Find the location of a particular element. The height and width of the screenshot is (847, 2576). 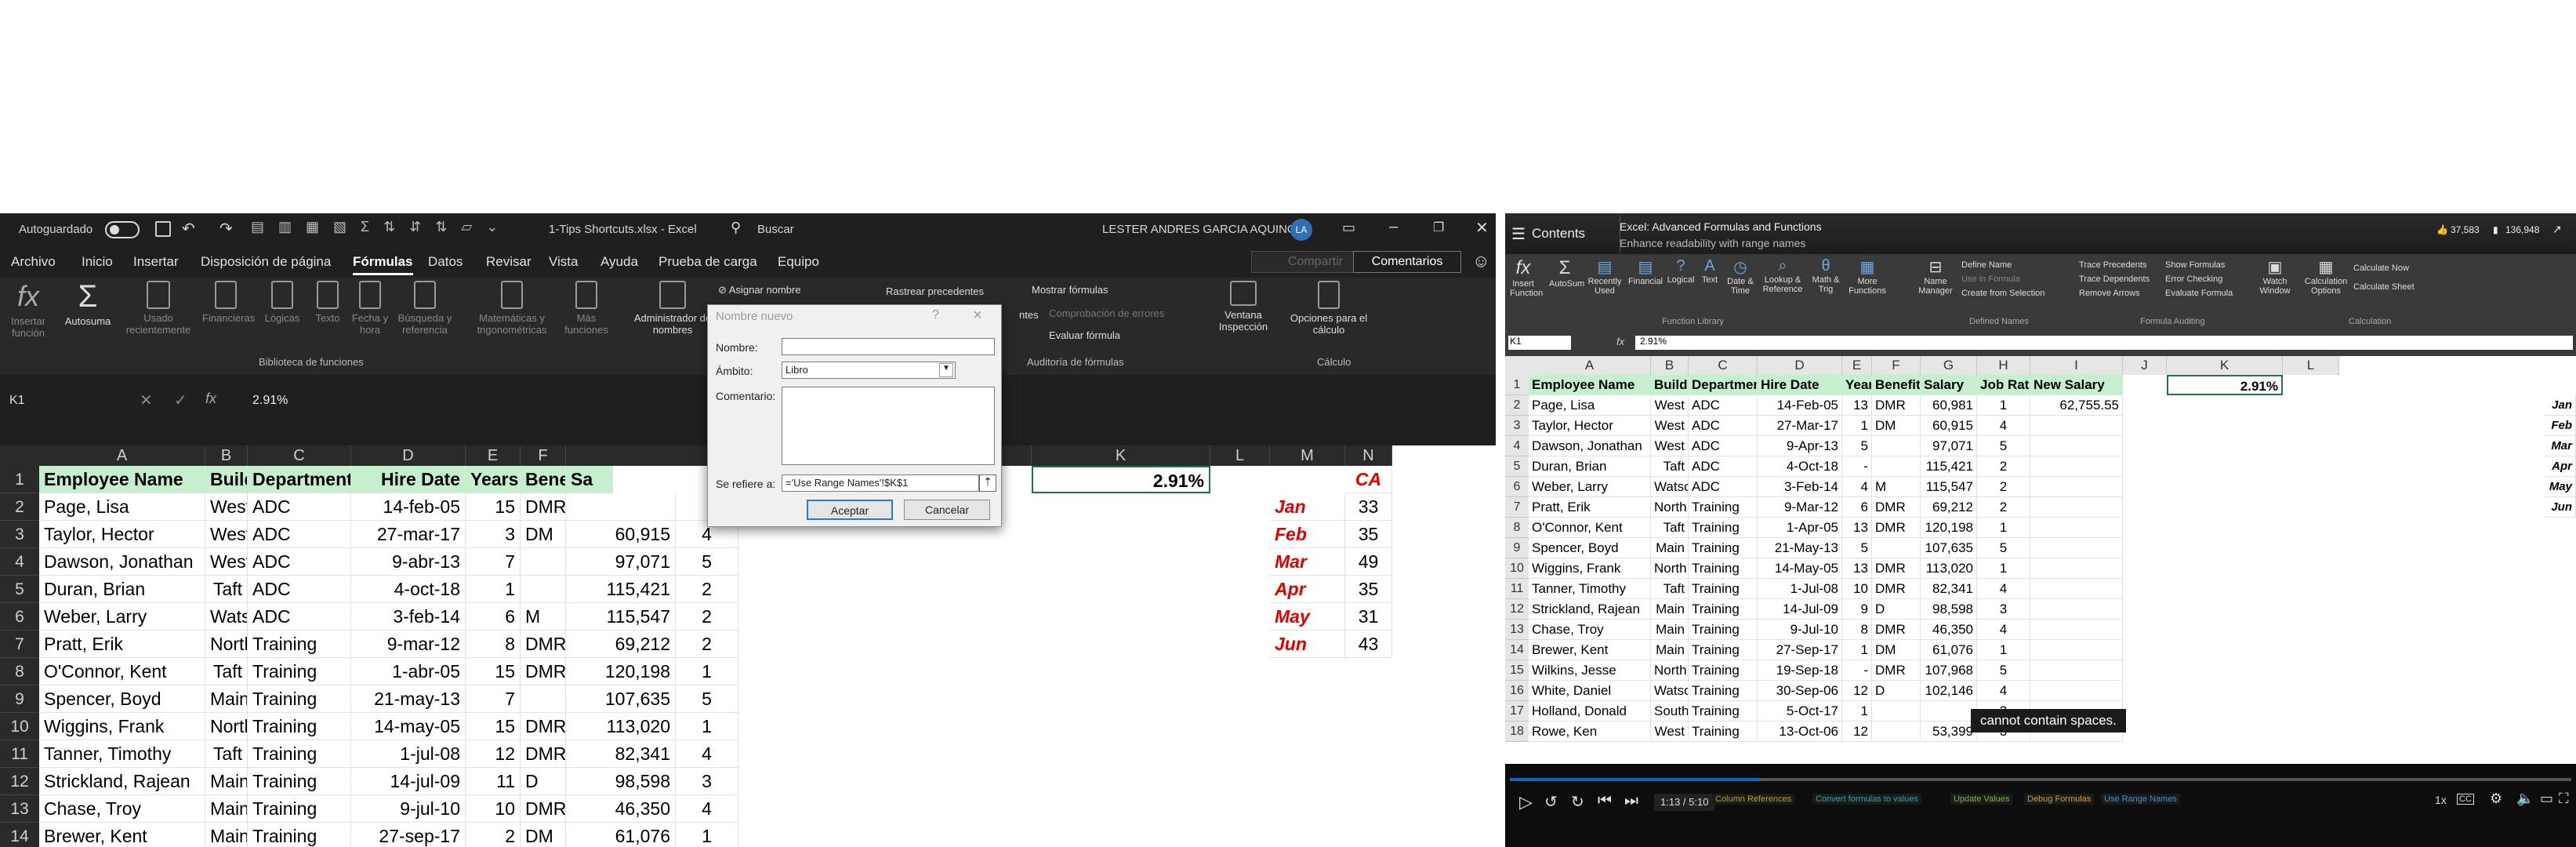

name-manager-button: Administrador de nombres is located at coordinates (673, 308).